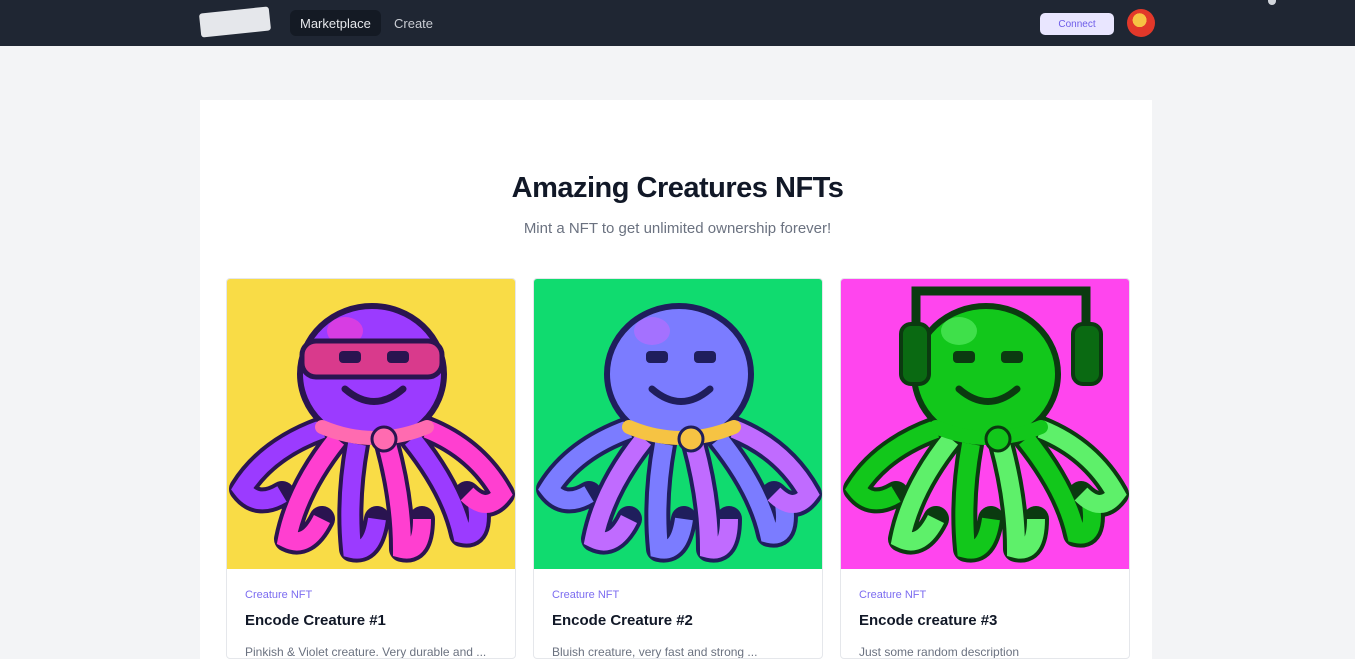 The width and height of the screenshot is (1355, 659). What do you see at coordinates (1141, 23) in the screenshot?
I see `user-avatar` at bounding box center [1141, 23].